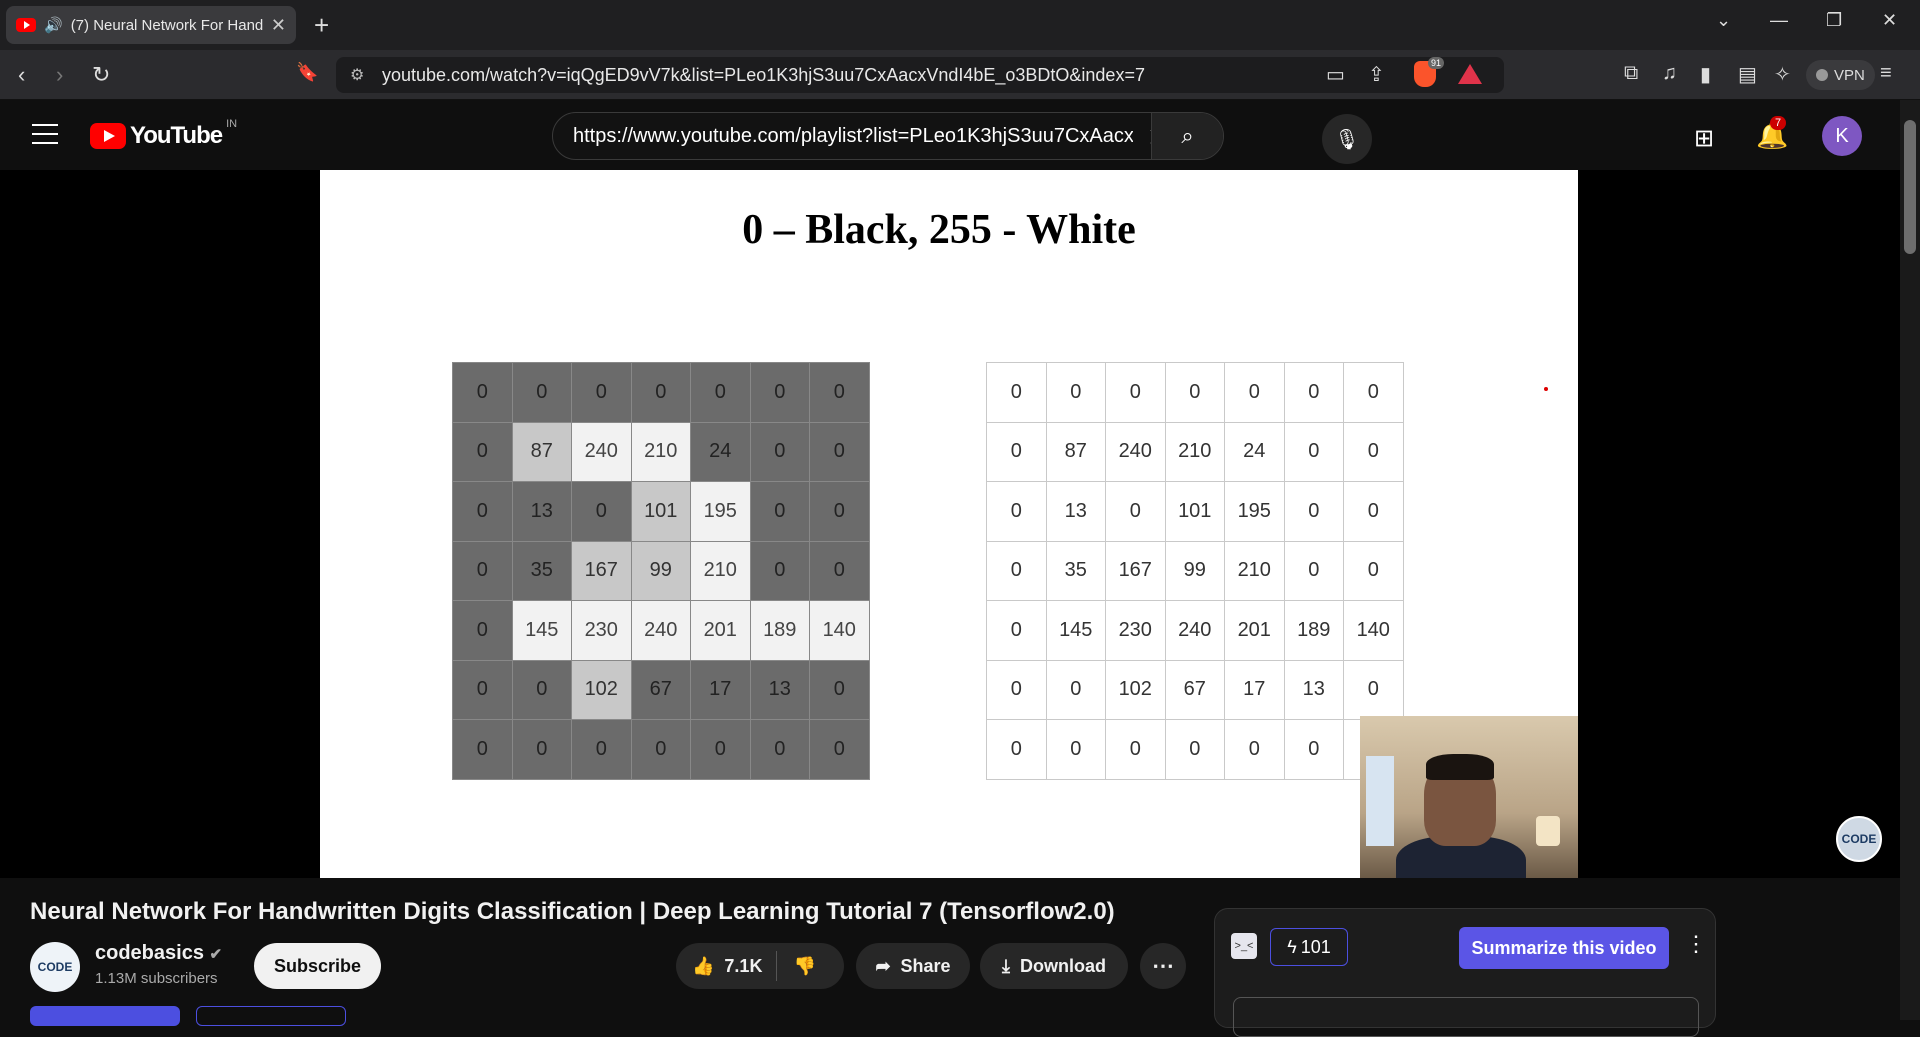 The height and width of the screenshot is (1037, 1920). Describe the element at coordinates (1254, 689) in the screenshot. I see `pixel-cell: 17` at that location.